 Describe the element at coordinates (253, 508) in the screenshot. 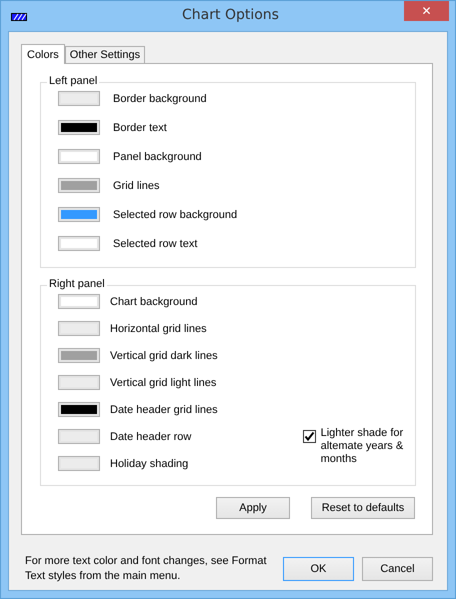

I see `push-button: Apply` at that location.